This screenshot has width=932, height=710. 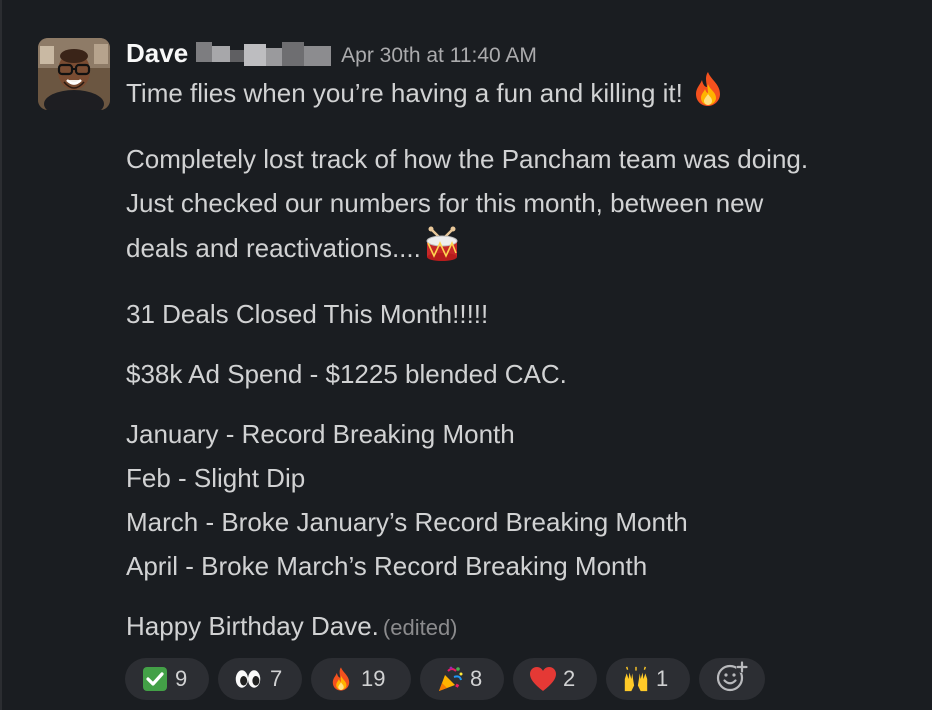 I want to click on party-popper-icon, so click(x=450, y=679).